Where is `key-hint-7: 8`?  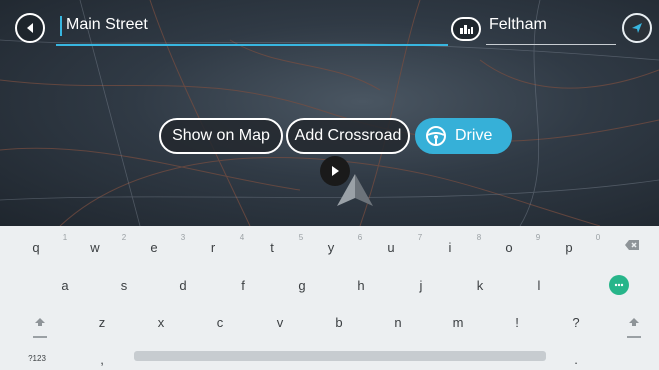
key-hint-7: 8 is located at coordinates (479, 237).